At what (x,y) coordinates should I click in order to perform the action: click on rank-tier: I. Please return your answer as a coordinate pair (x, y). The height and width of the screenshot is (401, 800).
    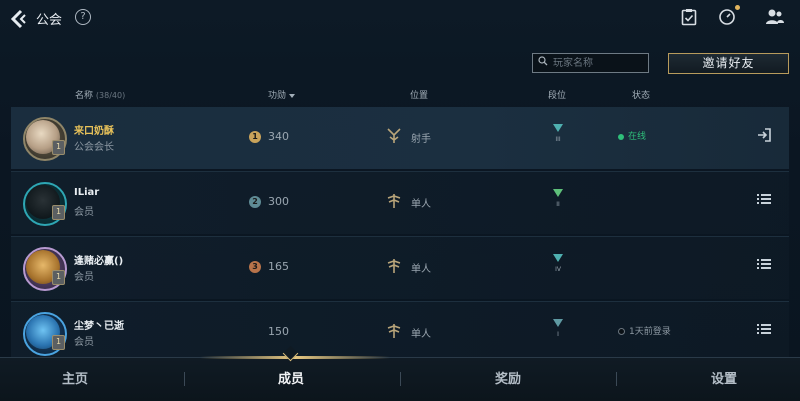
    Looking at the image, I should click on (558, 334).